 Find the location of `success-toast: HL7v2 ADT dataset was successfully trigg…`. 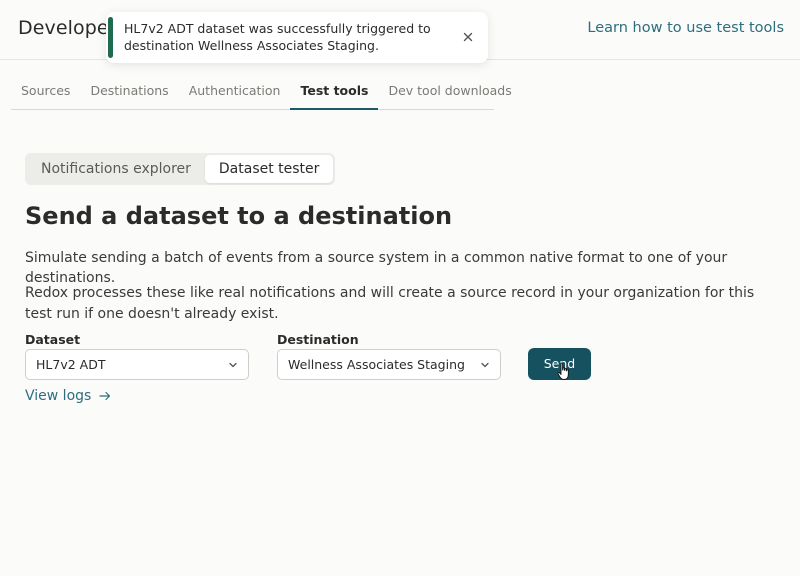

success-toast: HL7v2 ADT dataset was successfully trigg… is located at coordinates (297, 37).